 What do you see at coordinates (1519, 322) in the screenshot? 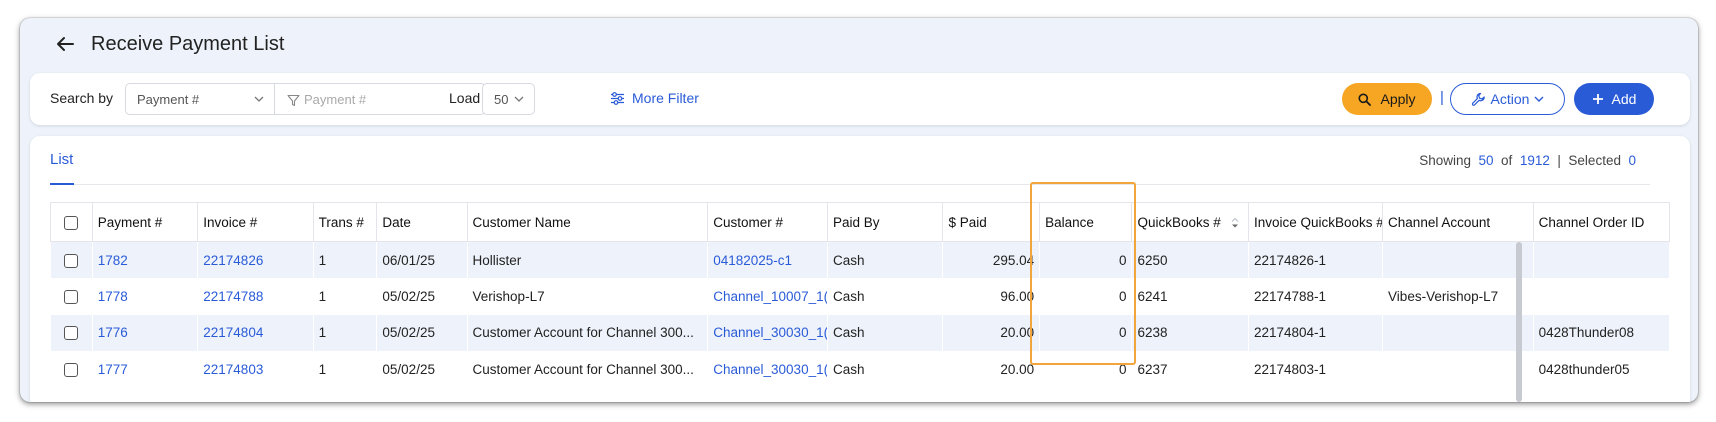
I see `table-scrollbar` at bounding box center [1519, 322].